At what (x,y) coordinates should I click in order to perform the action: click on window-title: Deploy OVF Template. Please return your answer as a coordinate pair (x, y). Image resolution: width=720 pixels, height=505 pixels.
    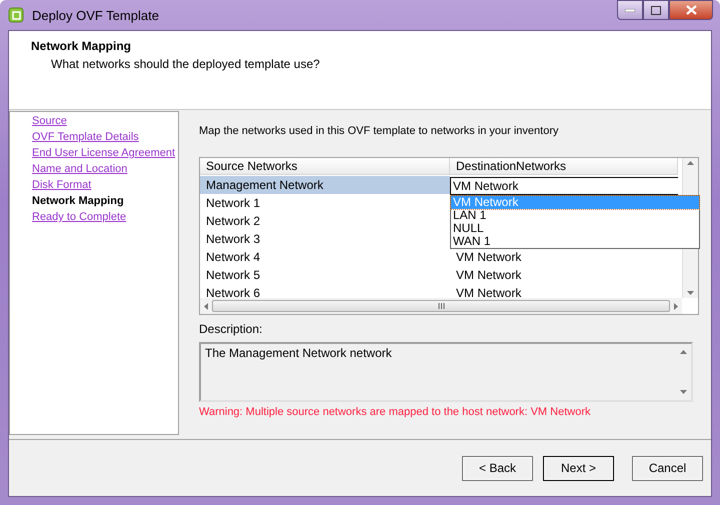
    Looking at the image, I should click on (95, 15).